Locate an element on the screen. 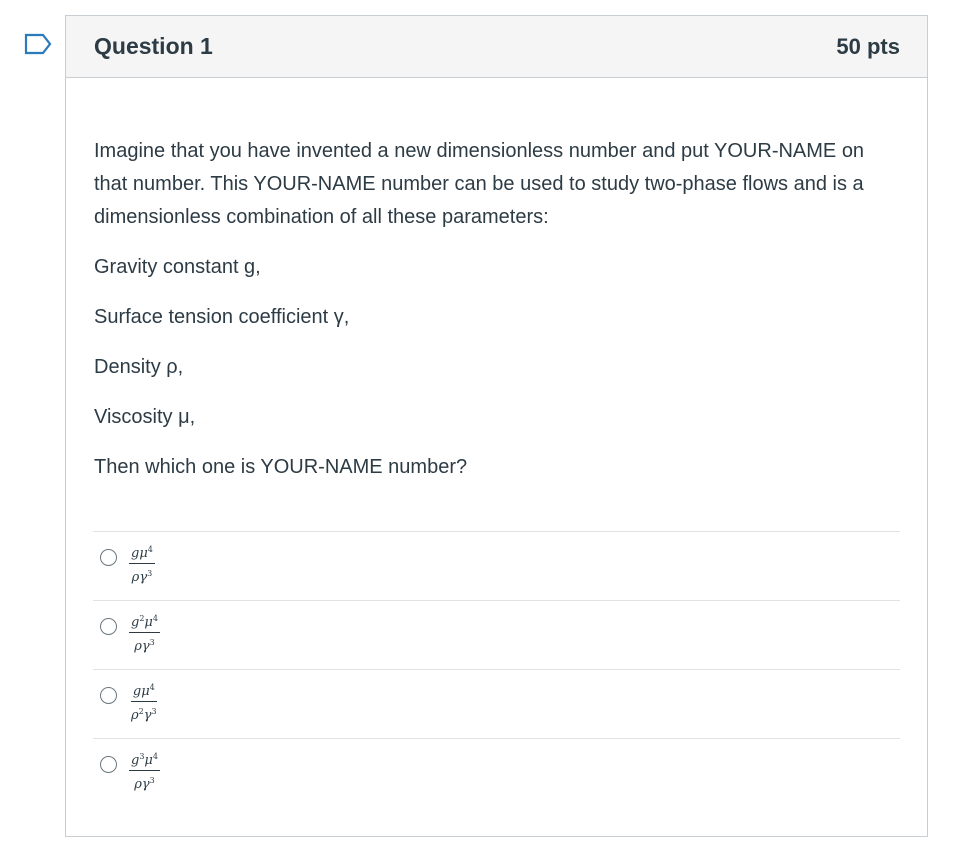  answer-formula: g3μ4 ργ3 is located at coordinates (144, 770).